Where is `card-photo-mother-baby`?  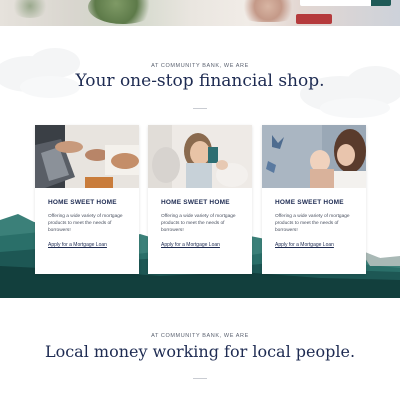
card-photo-mother-baby is located at coordinates (314, 156).